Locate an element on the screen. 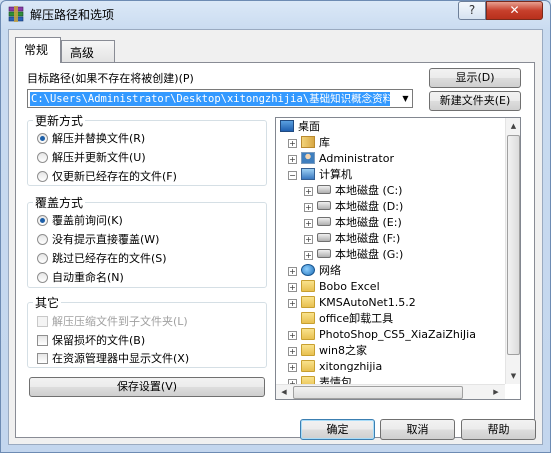 This screenshot has width=551, height=453. tree-item-label: 桌面 is located at coordinates (309, 126).